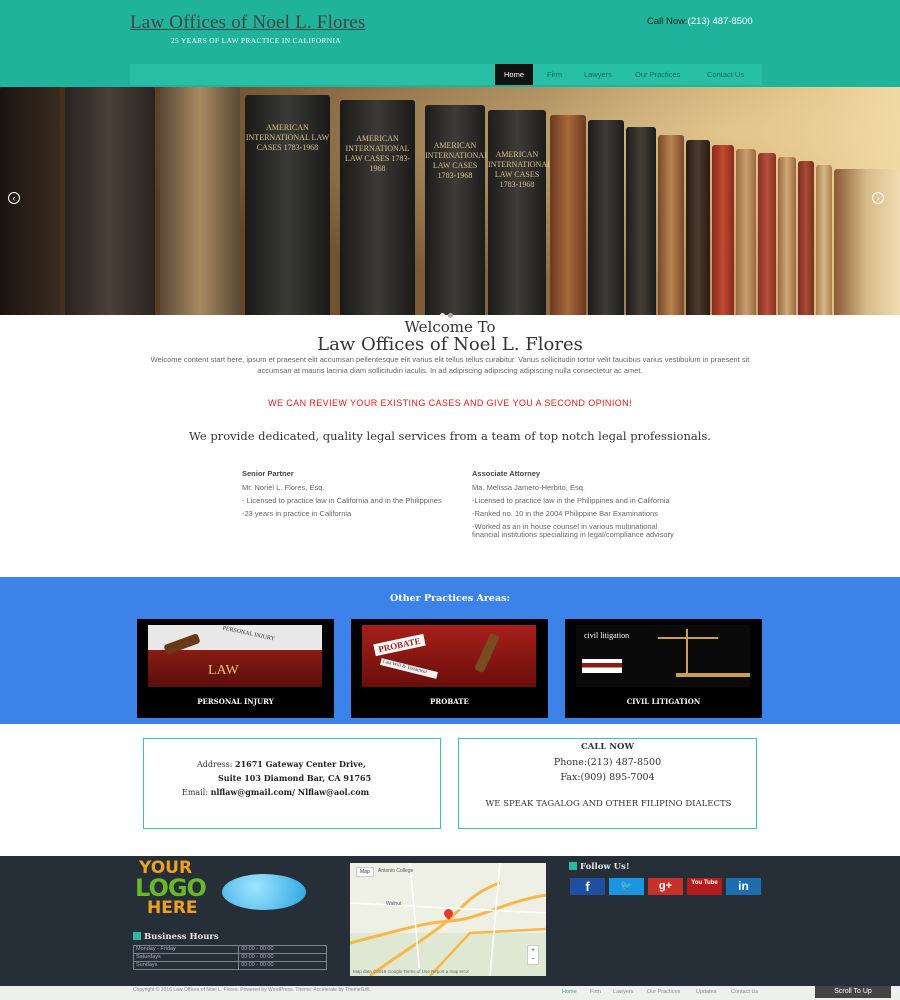 The image size is (900, 1000). What do you see at coordinates (706, 992) in the screenshot?
I see `footer-nav-updates: Updates` at bounding box center [706, 992].